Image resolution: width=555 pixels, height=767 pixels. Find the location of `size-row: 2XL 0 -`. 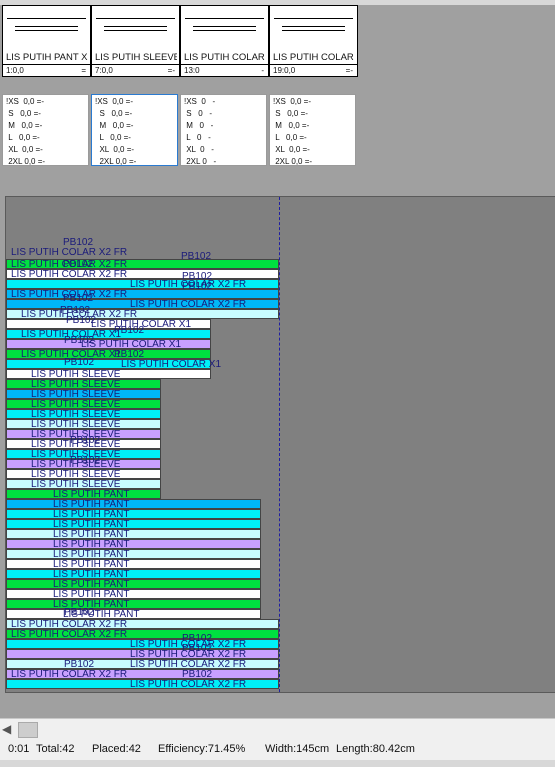

size-row: 2XL 0 - is located at coordinates (200, 161).